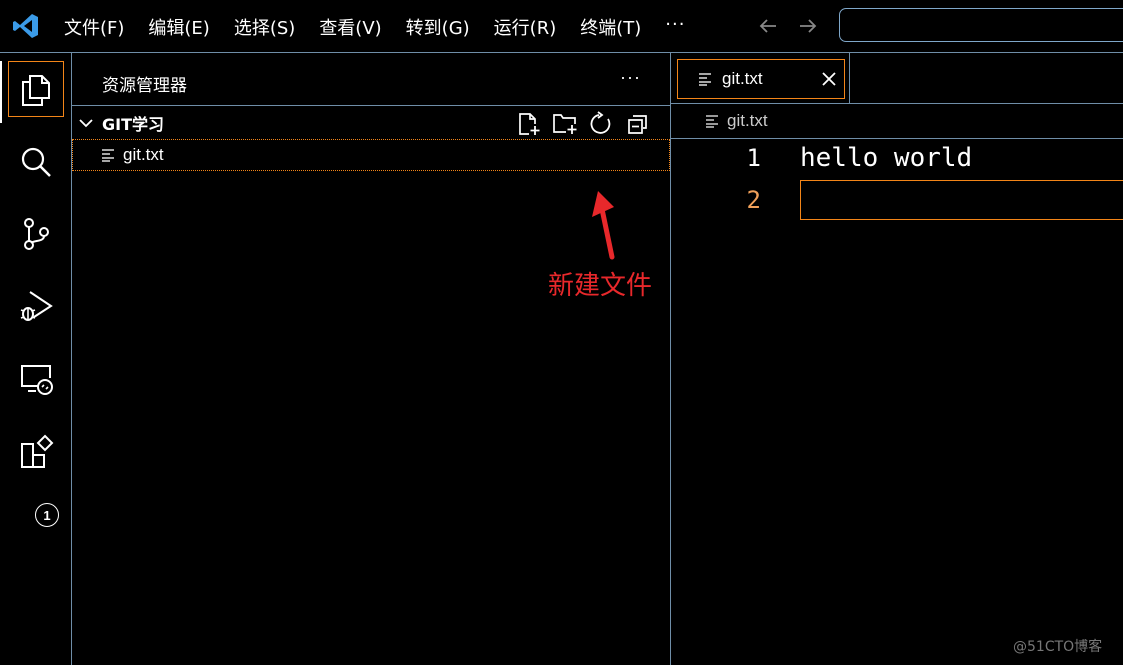 Image resolution: width=1123 pixels, height=665 pixels. I want to click on sidebar-more-button: ···, so click(630, 77).